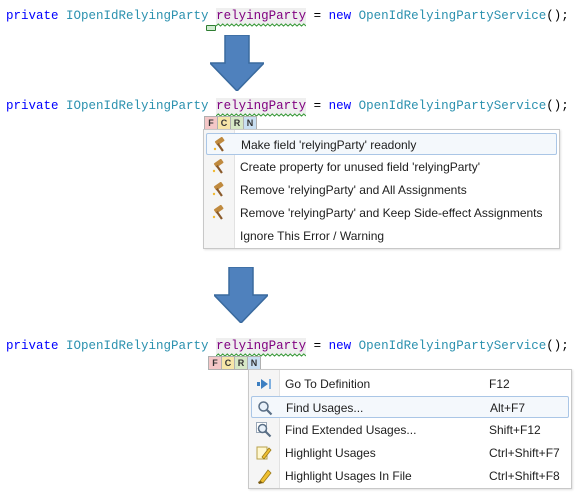  I want to click on nav-find-extended-usages: Find Extended Usages... Shift+F12, so click(410, 430).